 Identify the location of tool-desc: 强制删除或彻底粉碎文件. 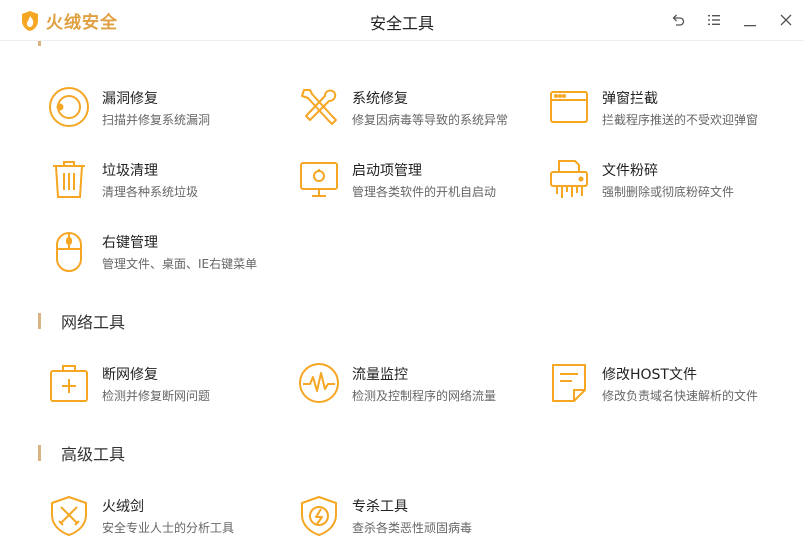
(668, 192).